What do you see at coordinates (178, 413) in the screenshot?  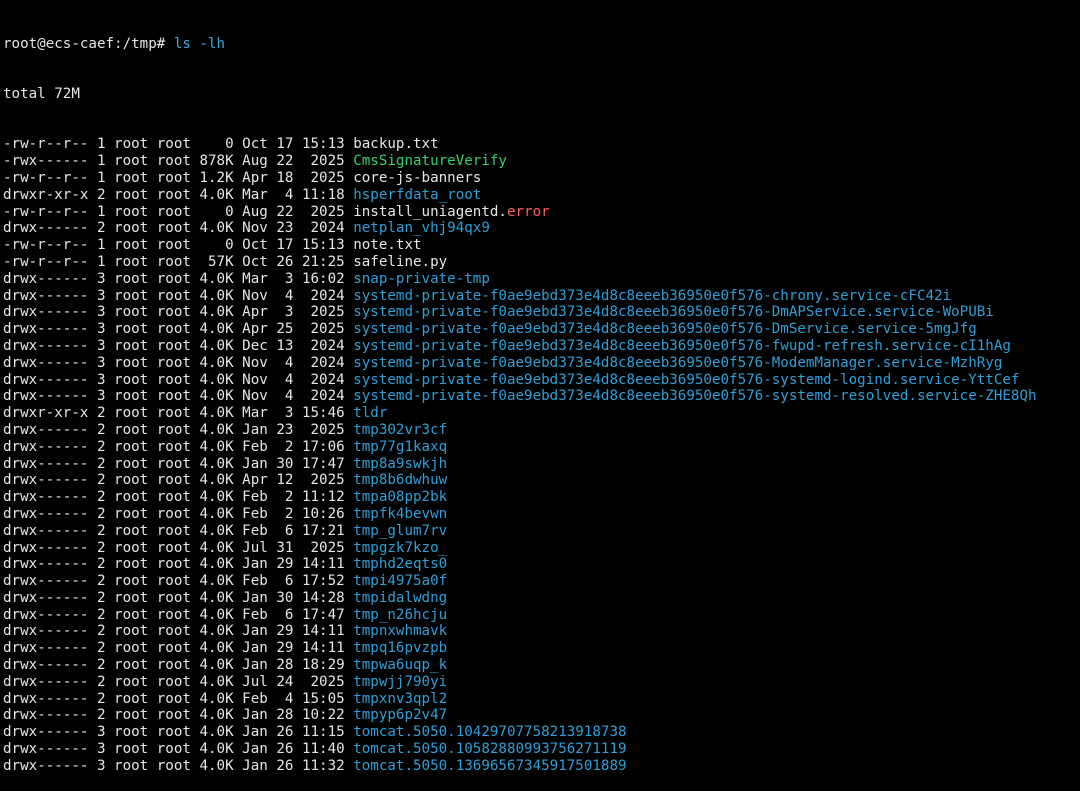 I see `file-entry-metadata: drwxr-xr-x 2 root root 4.0K Mar 3 15:46` at bounding box center [178, 413].